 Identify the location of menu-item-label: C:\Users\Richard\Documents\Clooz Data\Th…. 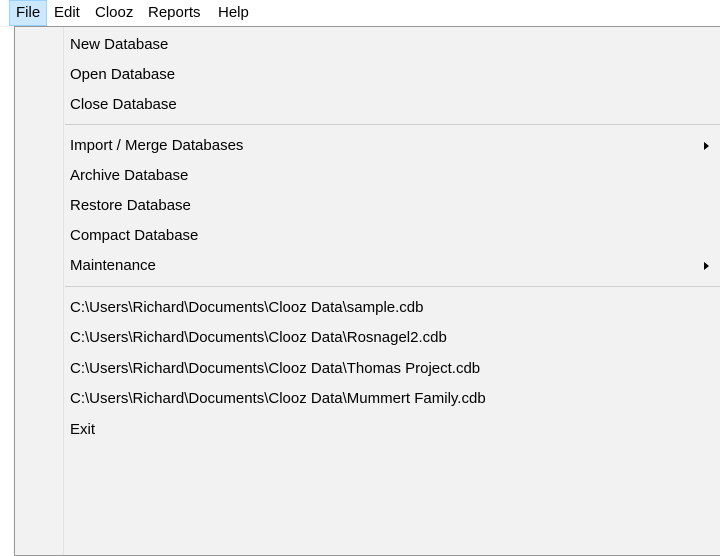
(275, 368).